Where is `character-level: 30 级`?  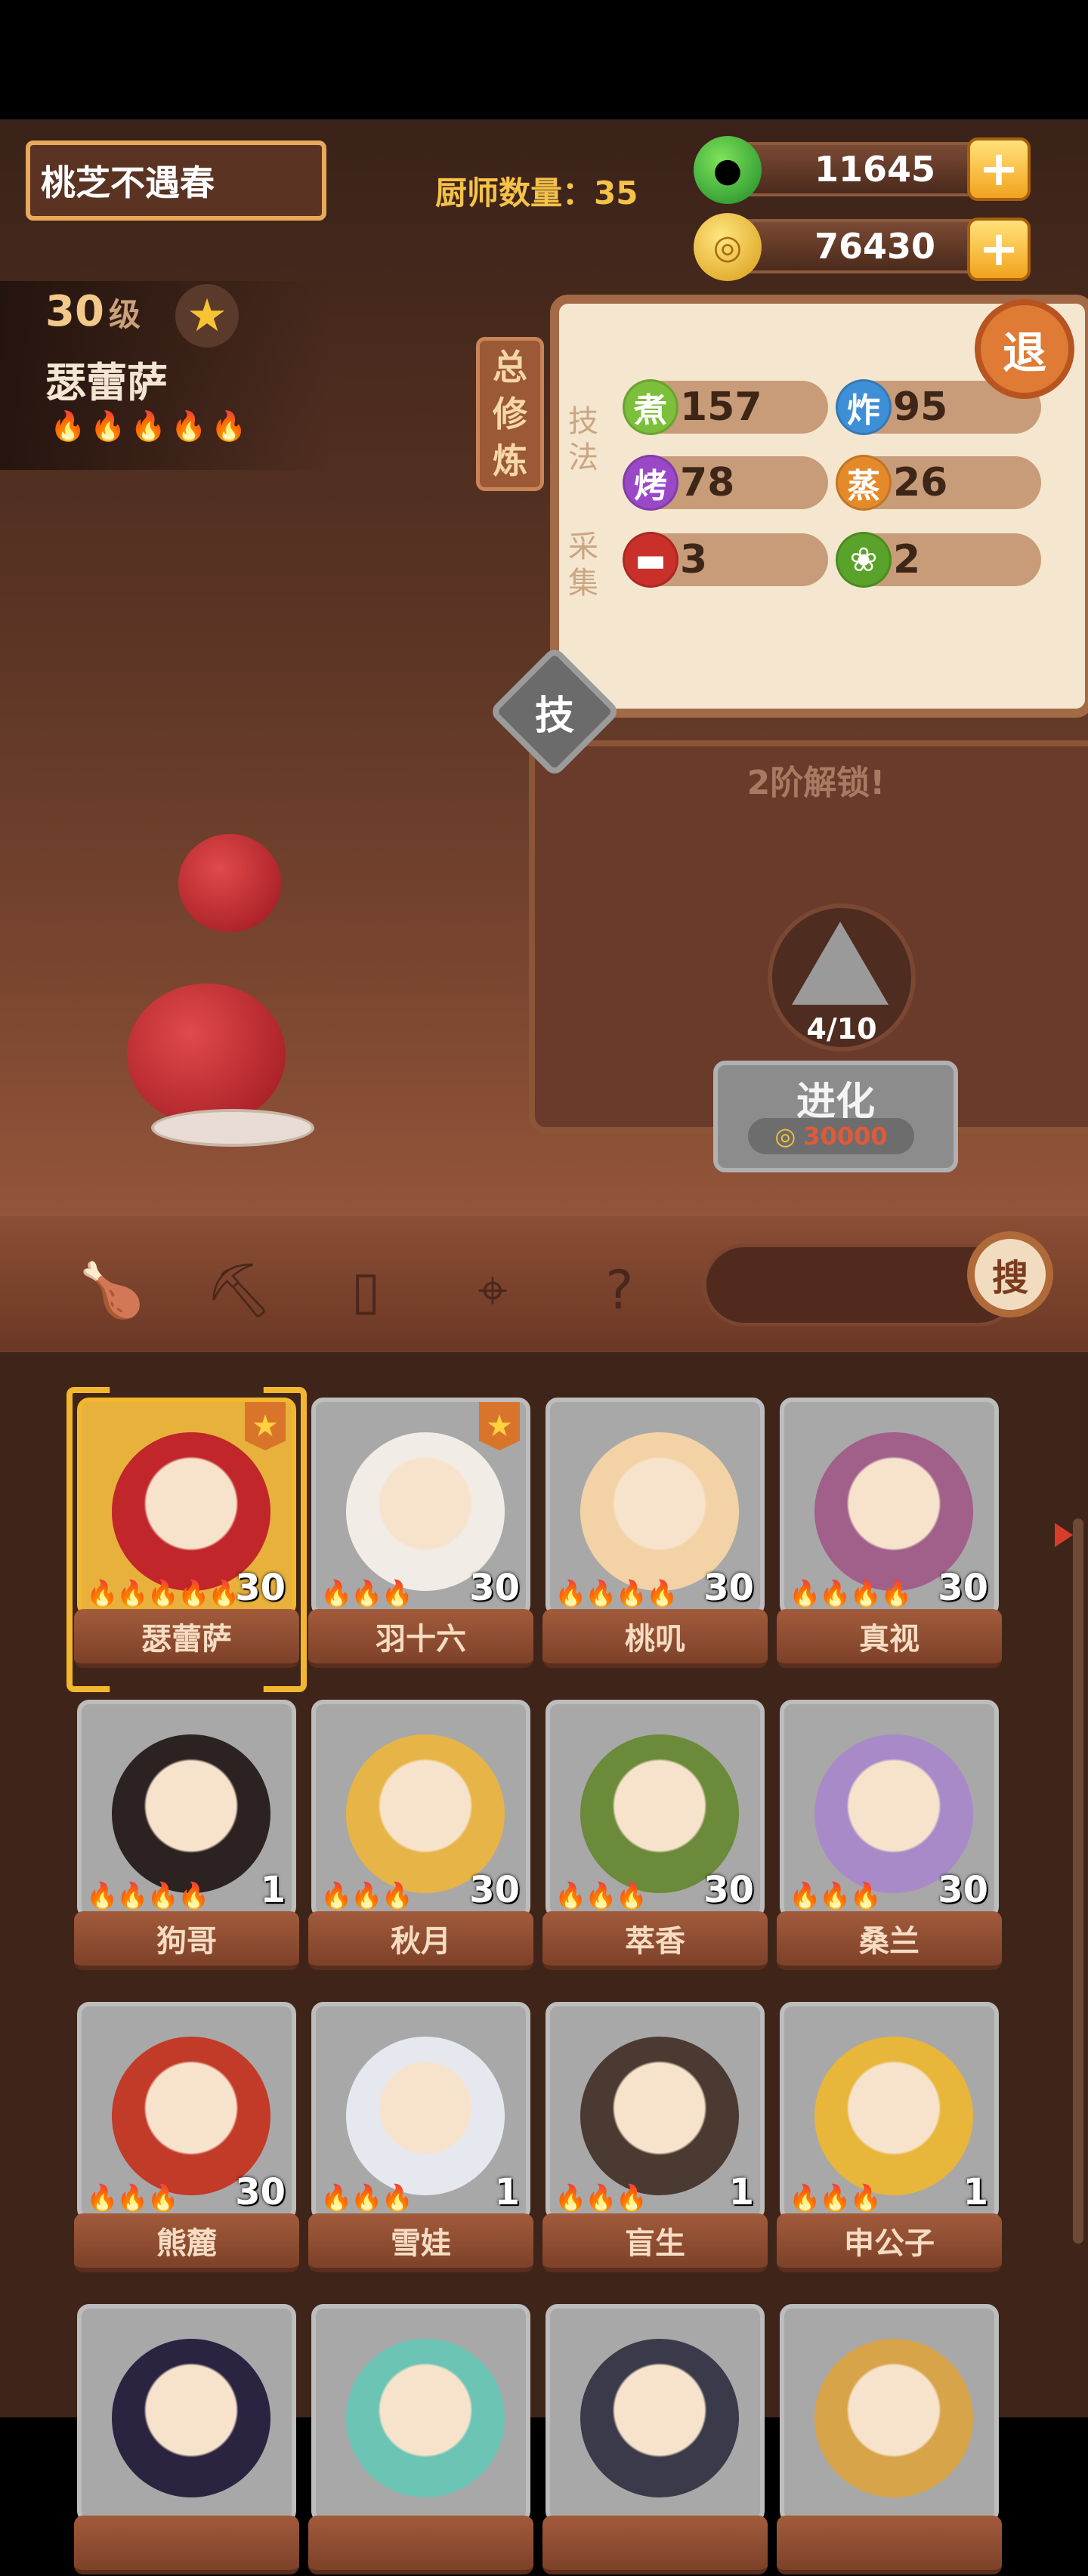 character-level: 30 级 is located at coordinates (93, 311).